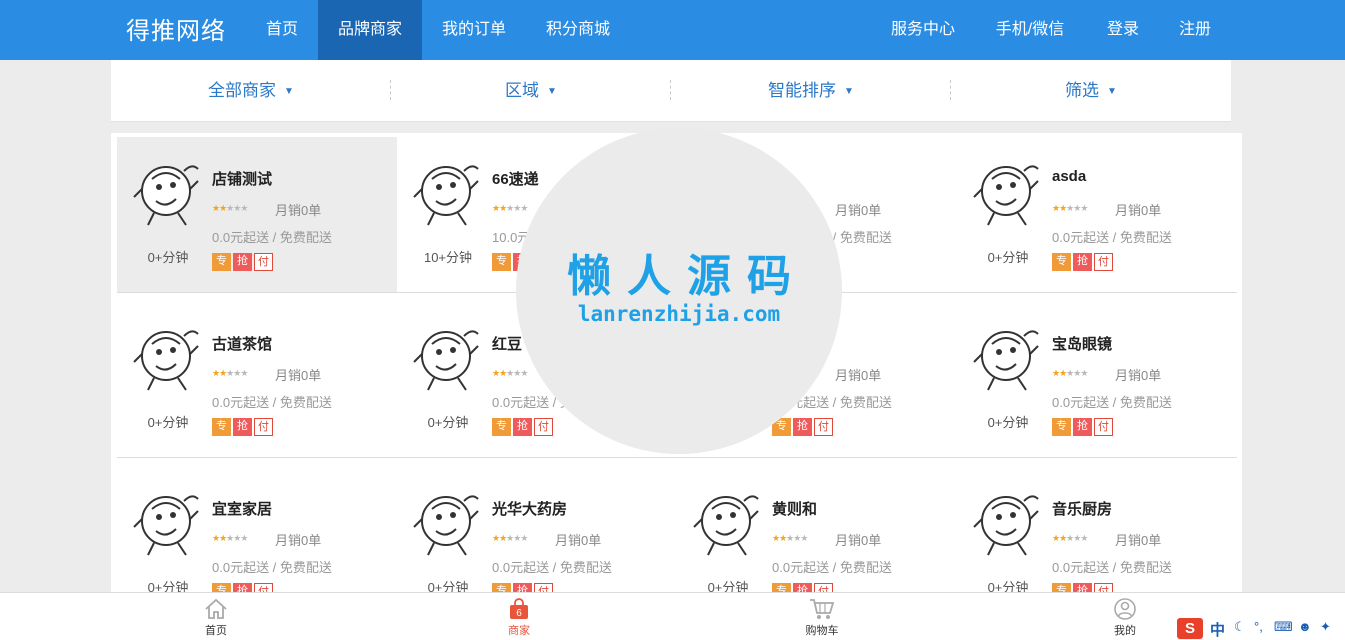 This screenshot has width=1345, height=640. What do you see at coordinates (176, 28) in the screenshot?
I see `site-logo: 得推网络` at bounding box center [176, 28].